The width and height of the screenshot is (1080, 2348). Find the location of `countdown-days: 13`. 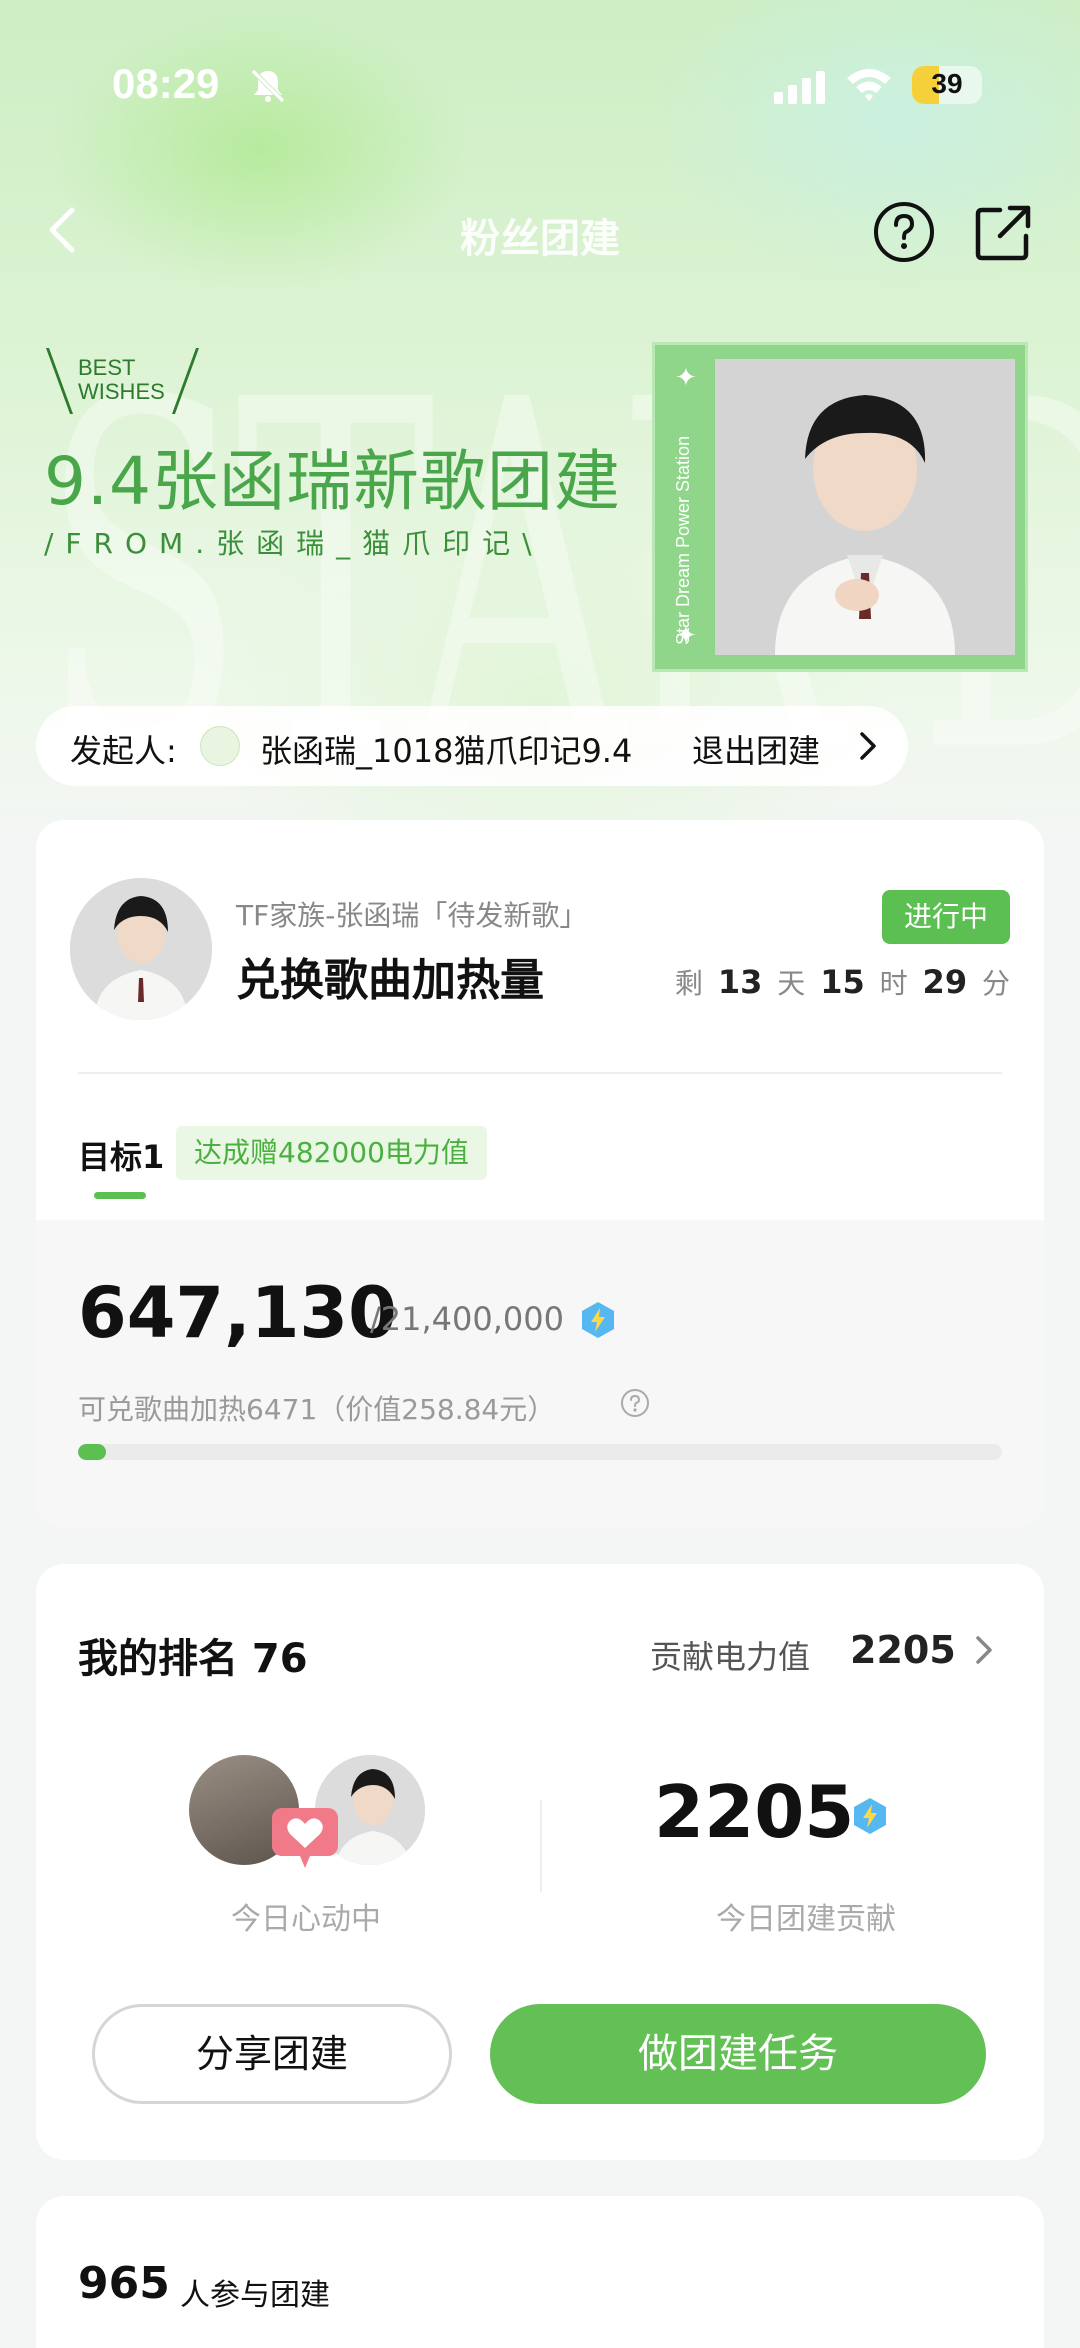

countdown-days: 13 is located at coordinates (740, 982).